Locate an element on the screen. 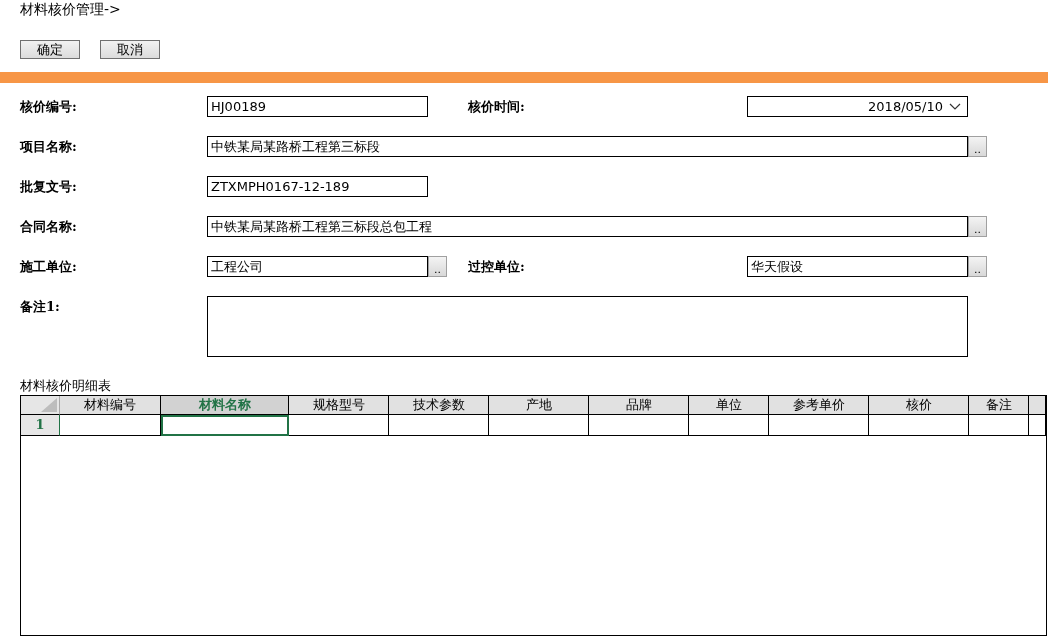 The height and width of the screenshot is (640, 1048). input-field: 华天假设 is located at coordinates (857, 266).